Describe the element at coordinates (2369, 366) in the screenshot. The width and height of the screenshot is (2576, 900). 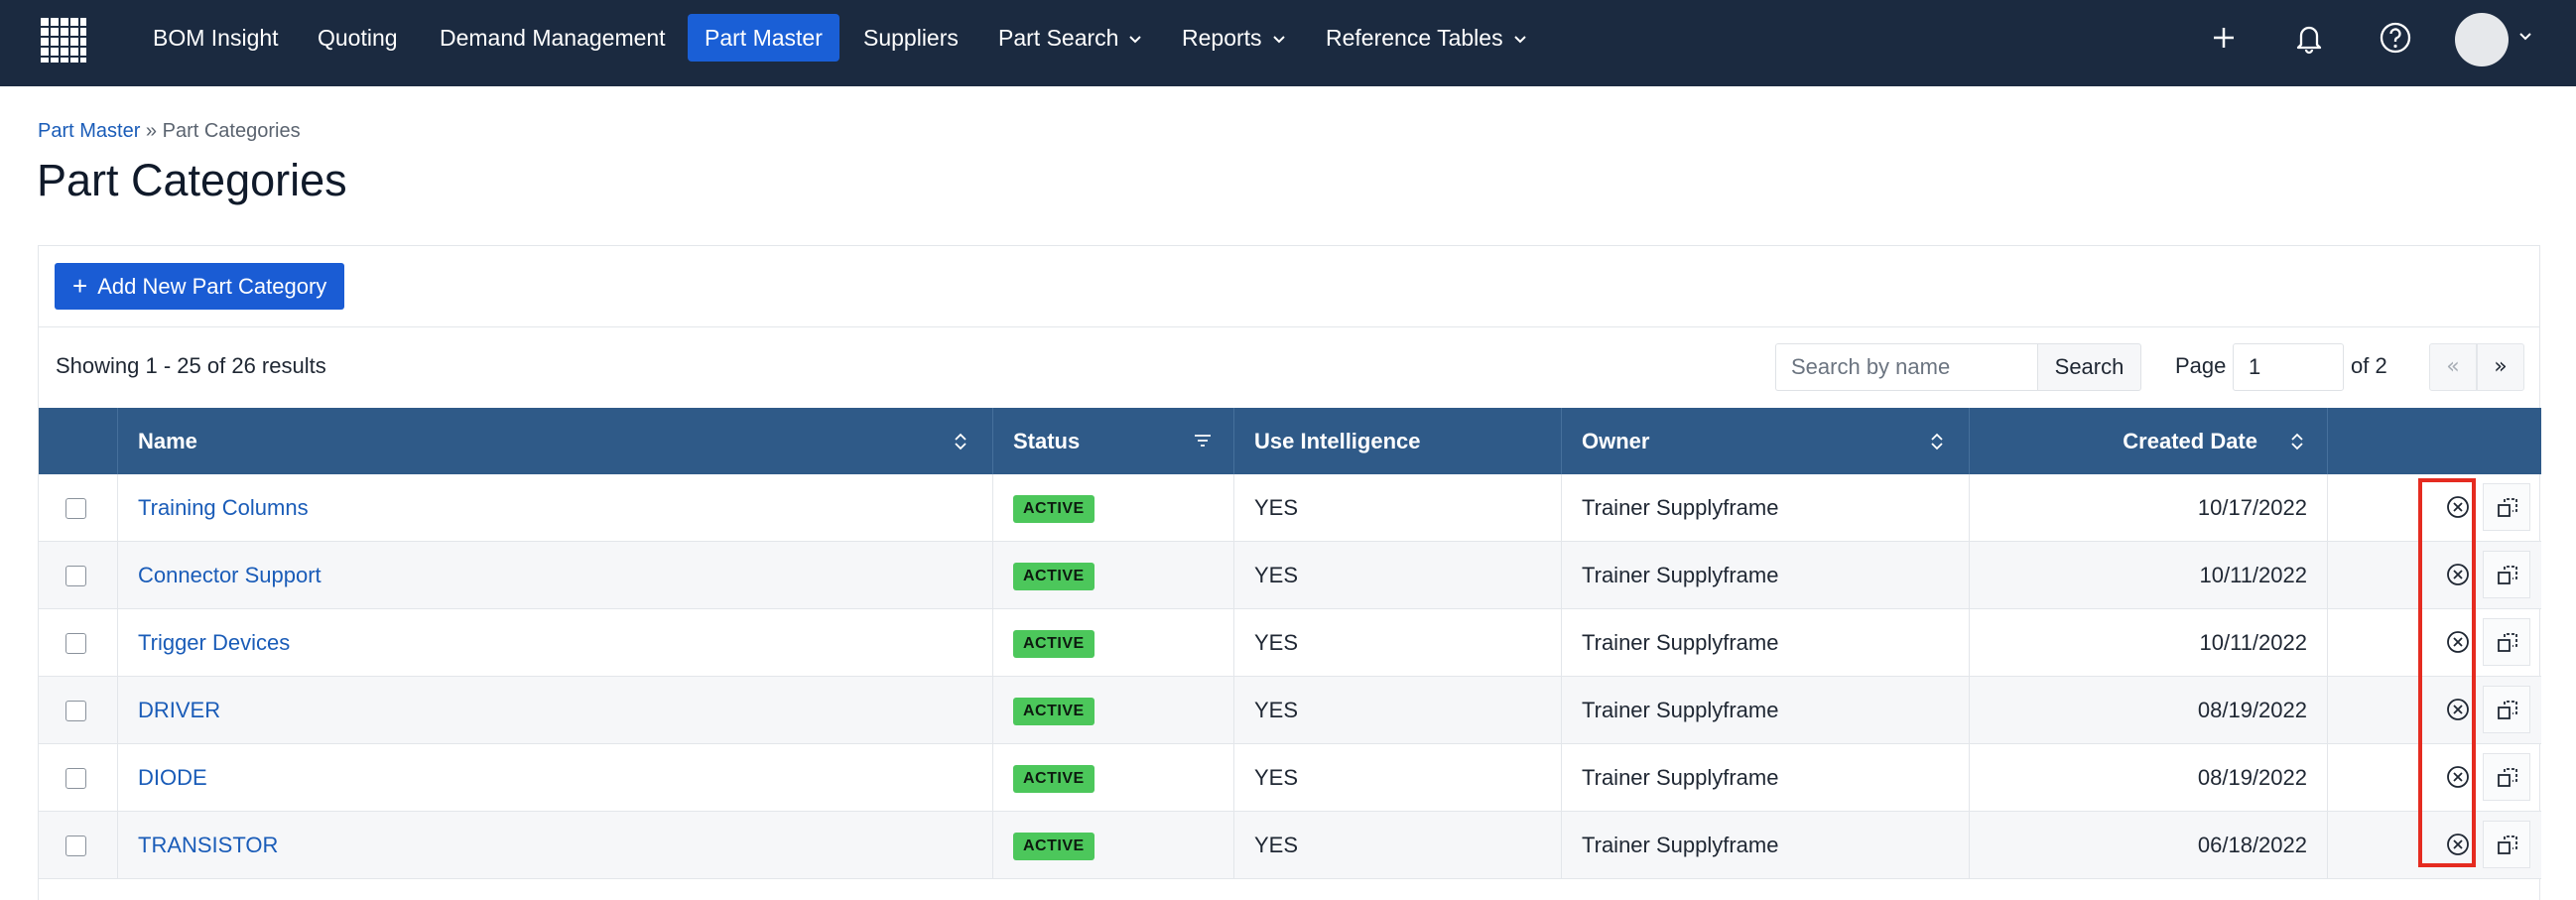
I see `page-total-label: of 2` at that location.